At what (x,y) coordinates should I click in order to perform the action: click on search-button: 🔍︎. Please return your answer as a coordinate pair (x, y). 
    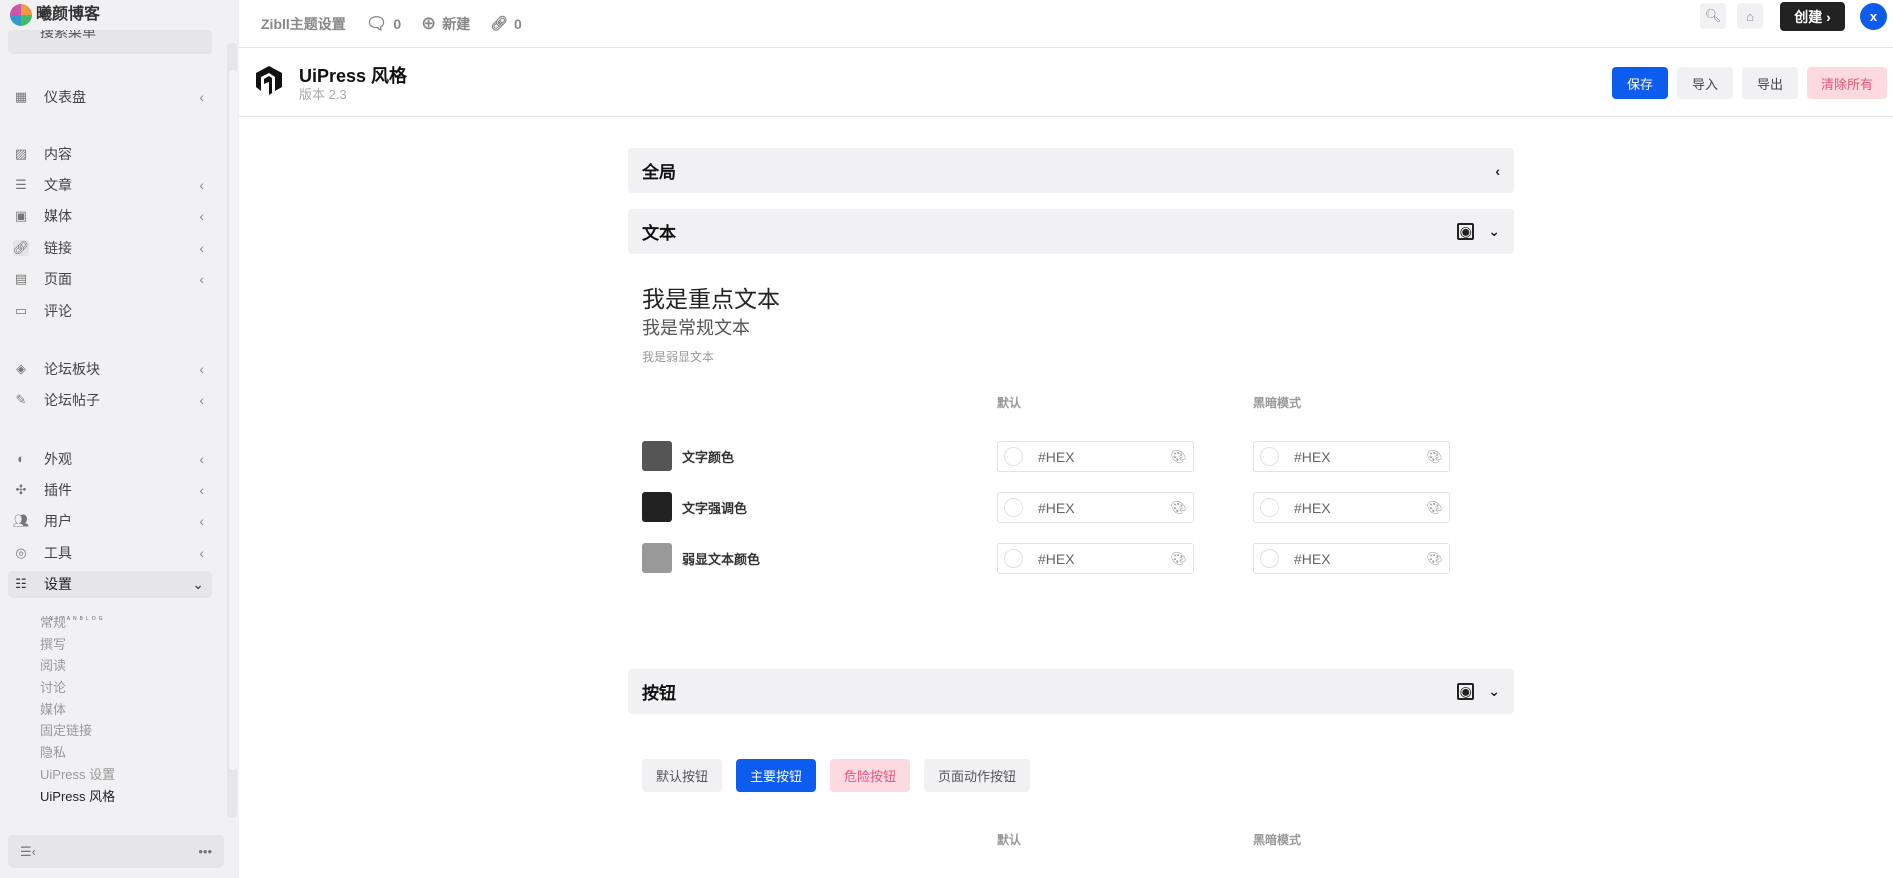
    Looking at the image, I should click on (1713, 16).